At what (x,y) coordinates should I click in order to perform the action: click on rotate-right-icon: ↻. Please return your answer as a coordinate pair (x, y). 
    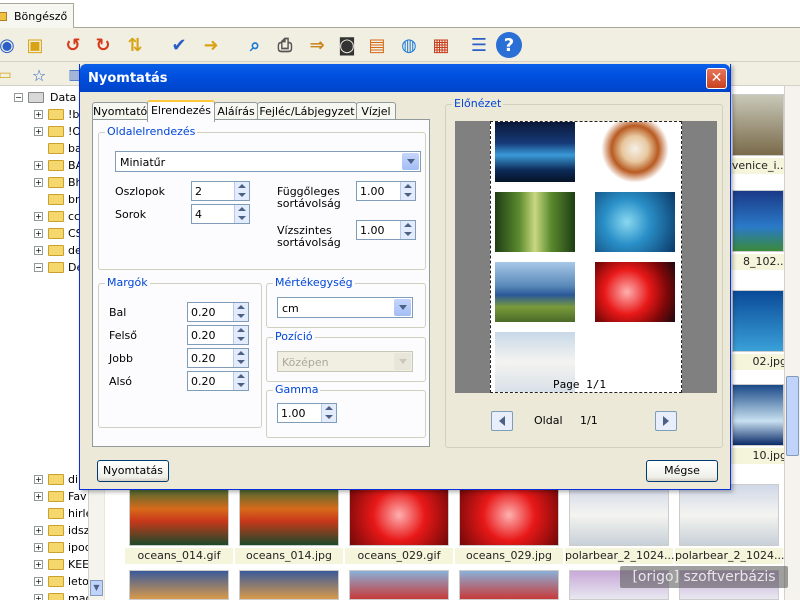
    Looking at the image, I should click on (103, 45).